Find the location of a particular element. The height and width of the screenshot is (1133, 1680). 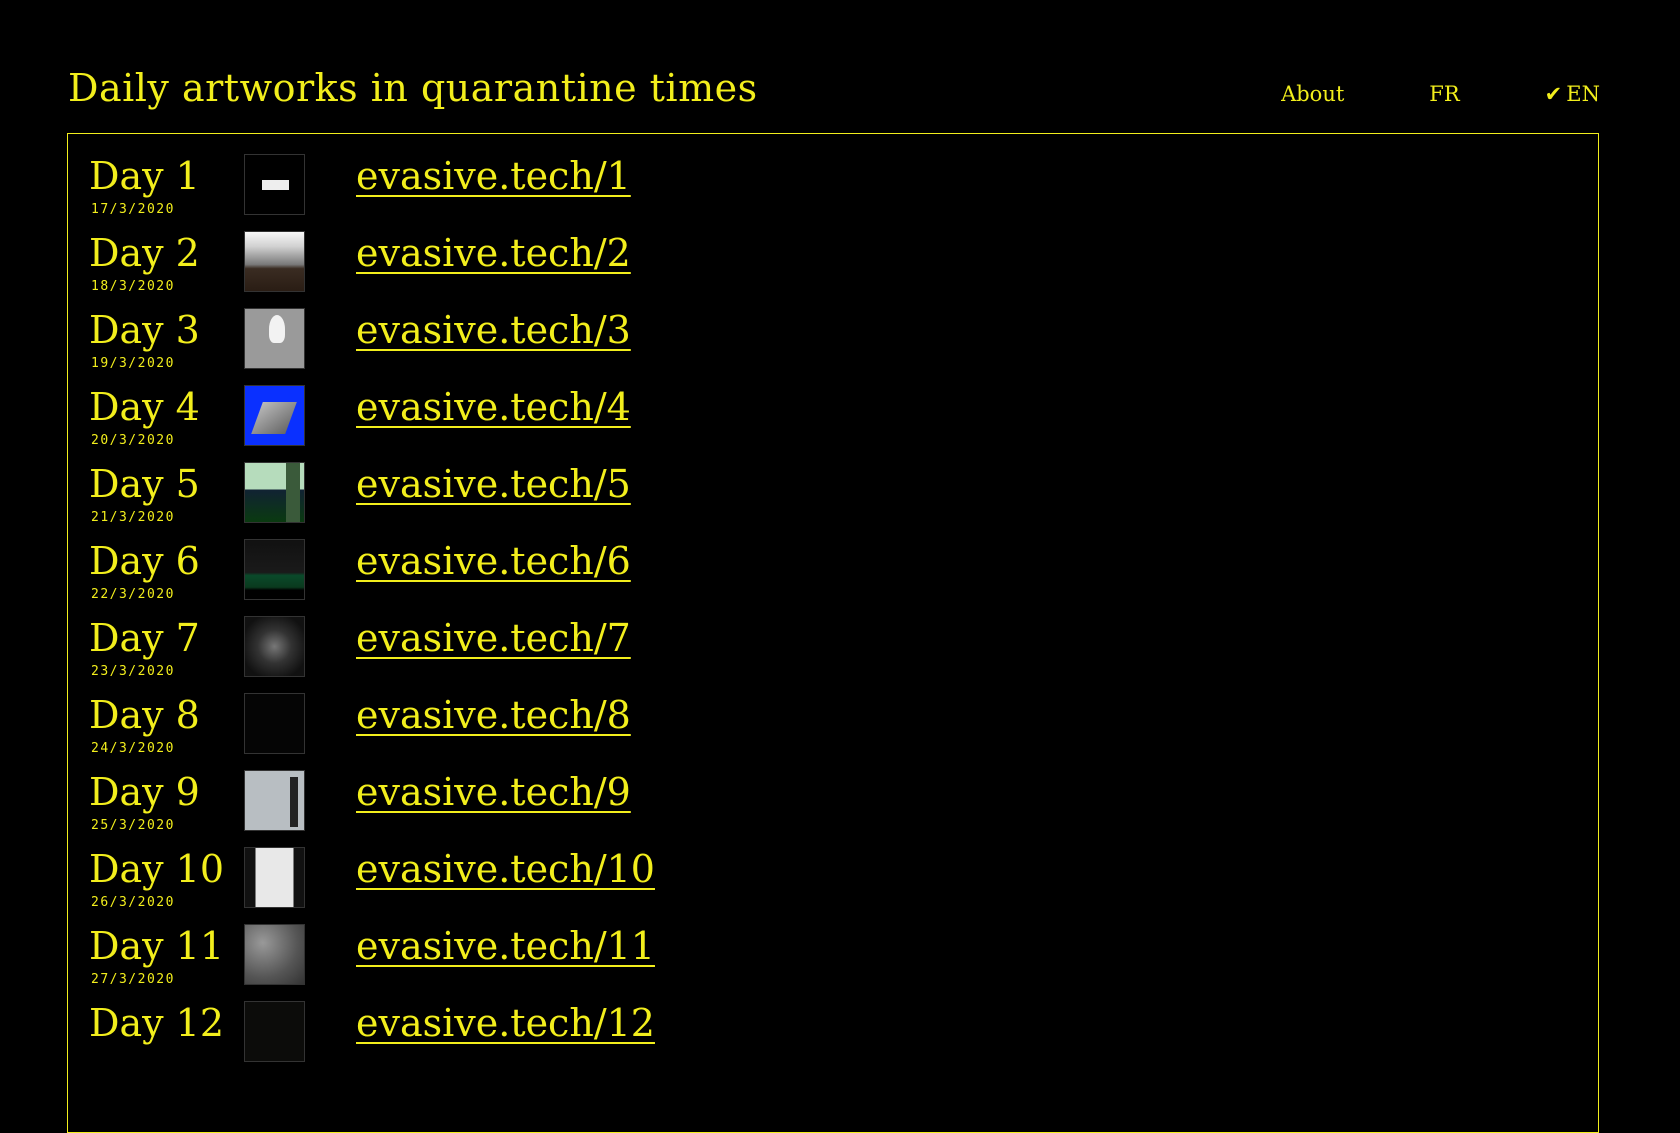

artwork-link: evasive.tech/4 is located at coordinates (493, 407).